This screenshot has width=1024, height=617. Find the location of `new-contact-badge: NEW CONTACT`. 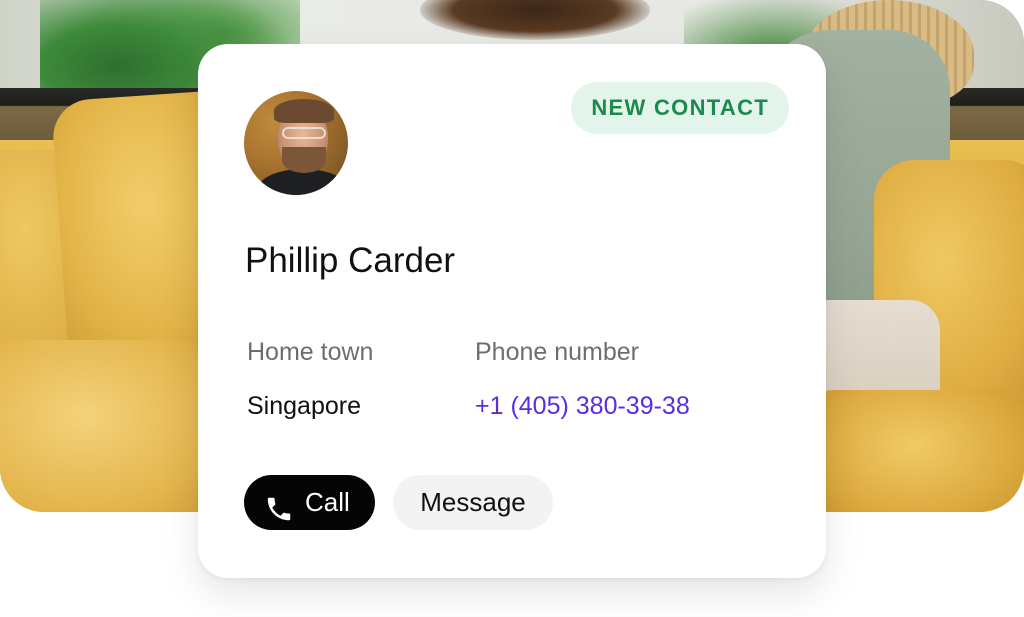

new-contact-badge: NEW CONTACT is located at coordinates (680, 108).